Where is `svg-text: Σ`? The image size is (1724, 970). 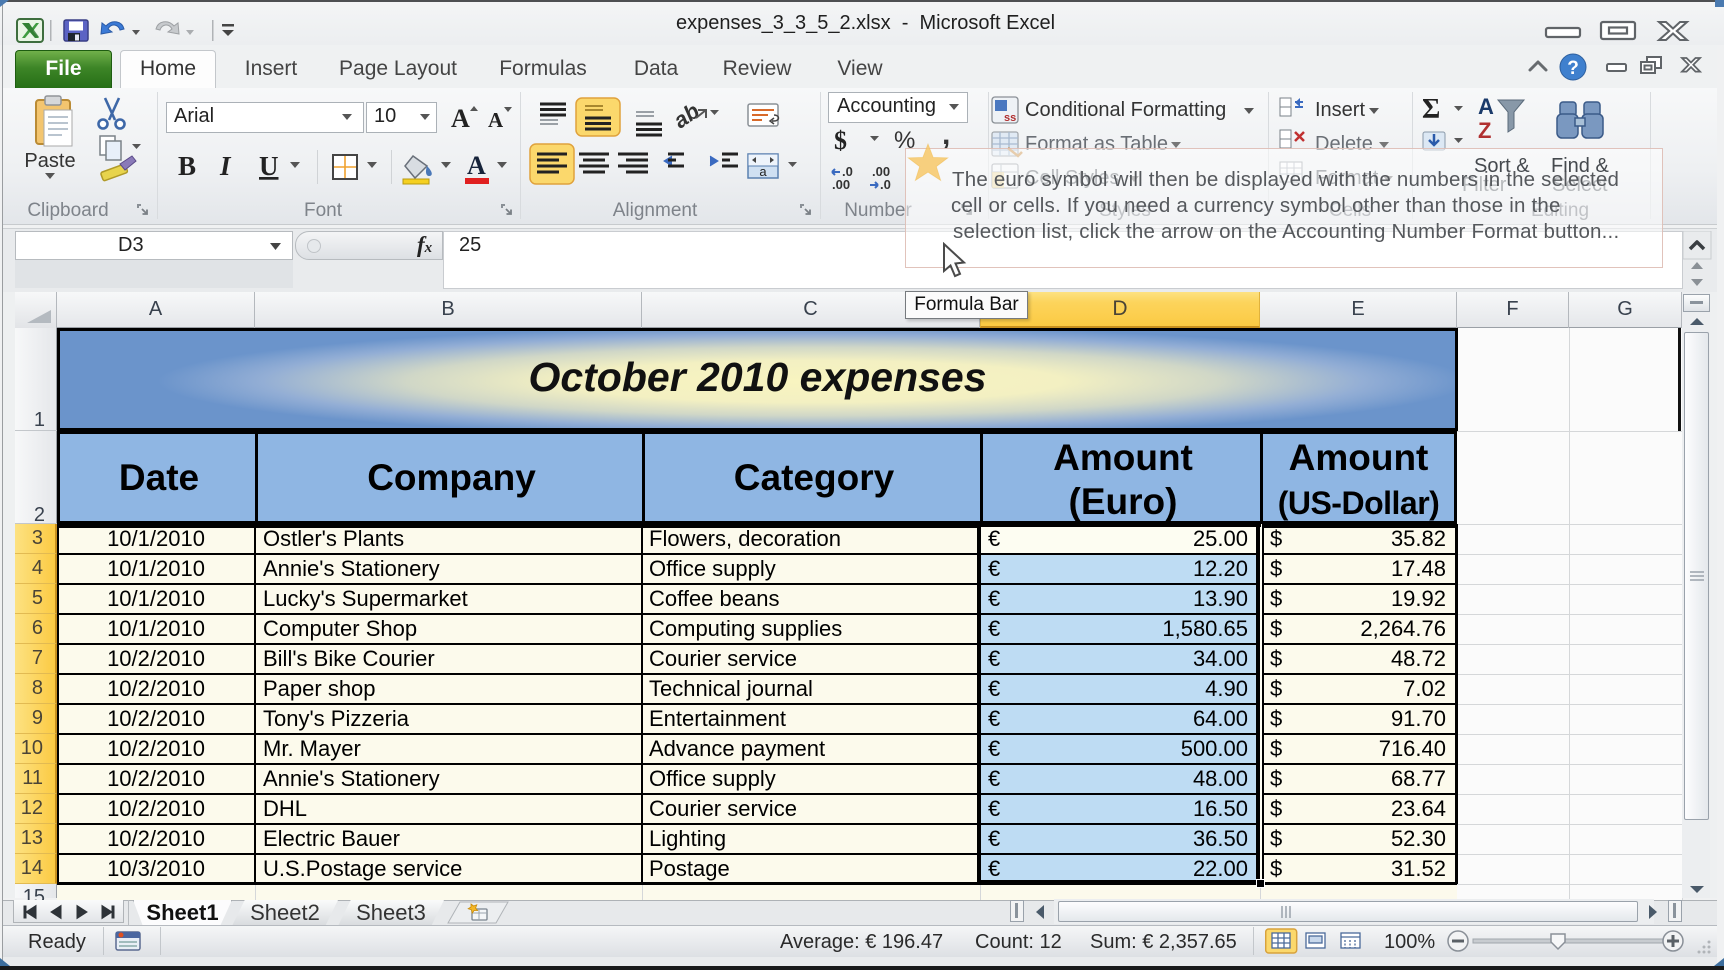
svg-text: Σ is located at coordinates (1431, 109).